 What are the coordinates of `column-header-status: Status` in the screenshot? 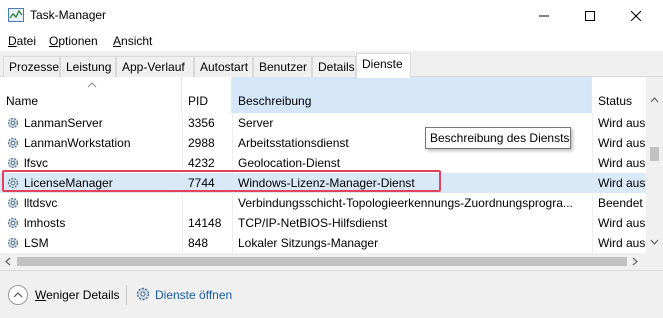 It's located at (619, 95).